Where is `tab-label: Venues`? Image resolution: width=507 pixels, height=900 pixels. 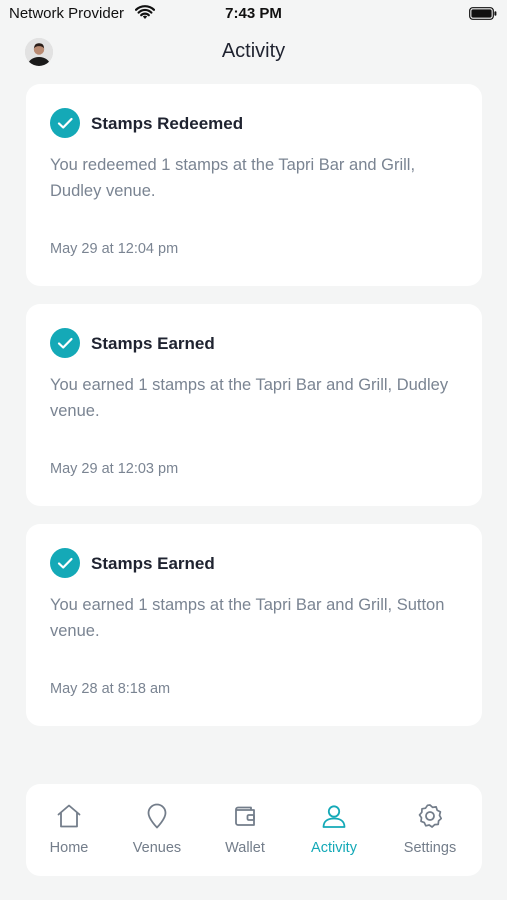 tab-label: Venues is located at coordinates (157, 848).